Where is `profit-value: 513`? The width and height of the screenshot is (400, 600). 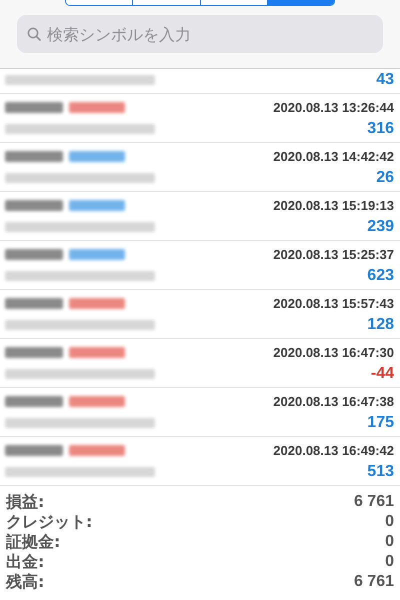
profit-value: 513 is located at coordinates (380, 472).